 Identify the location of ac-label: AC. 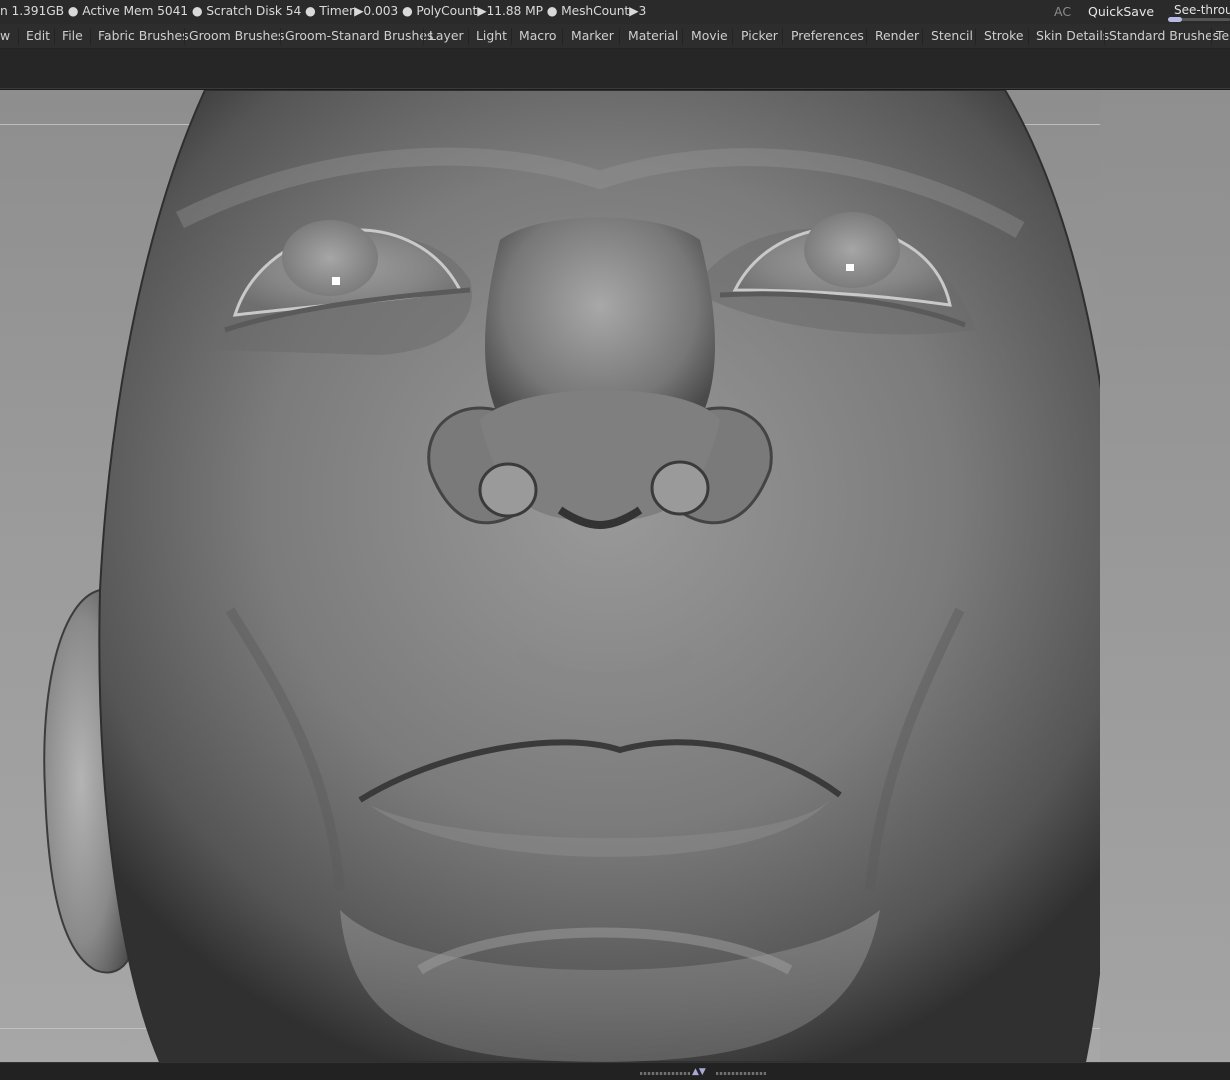
(1062, 11).